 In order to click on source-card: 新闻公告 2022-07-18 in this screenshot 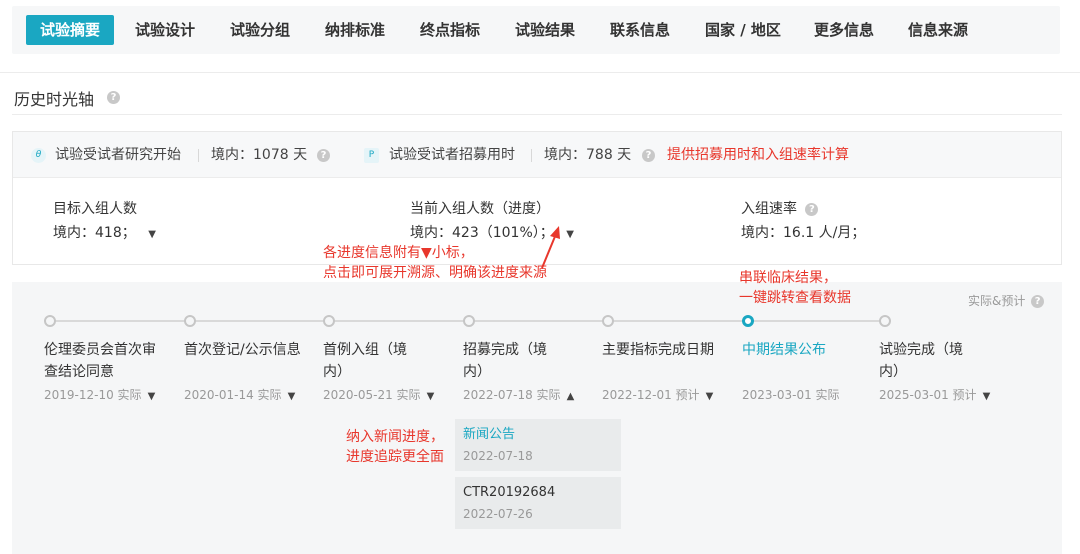, I will do `click(538, 445)`.